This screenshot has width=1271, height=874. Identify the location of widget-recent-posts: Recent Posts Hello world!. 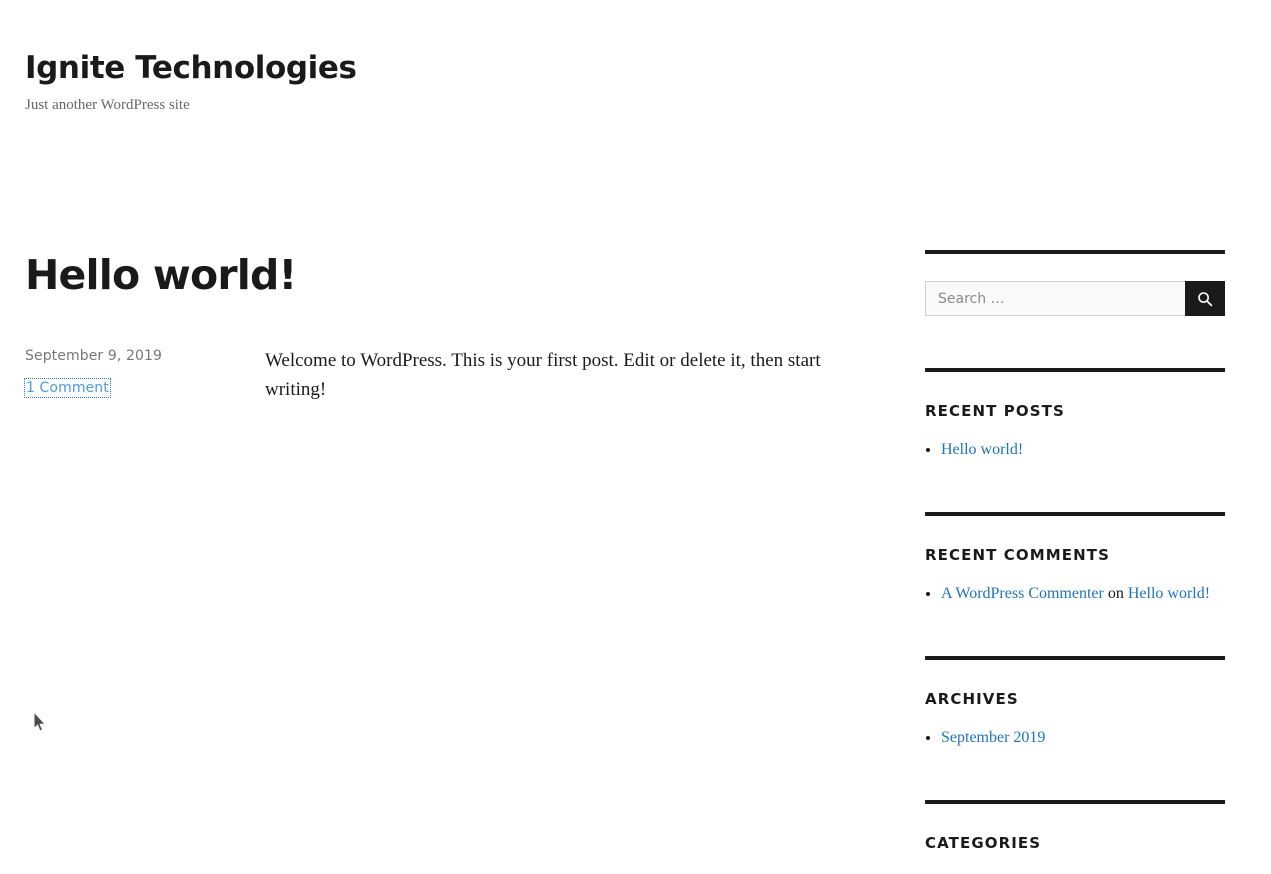
(1075, 415).